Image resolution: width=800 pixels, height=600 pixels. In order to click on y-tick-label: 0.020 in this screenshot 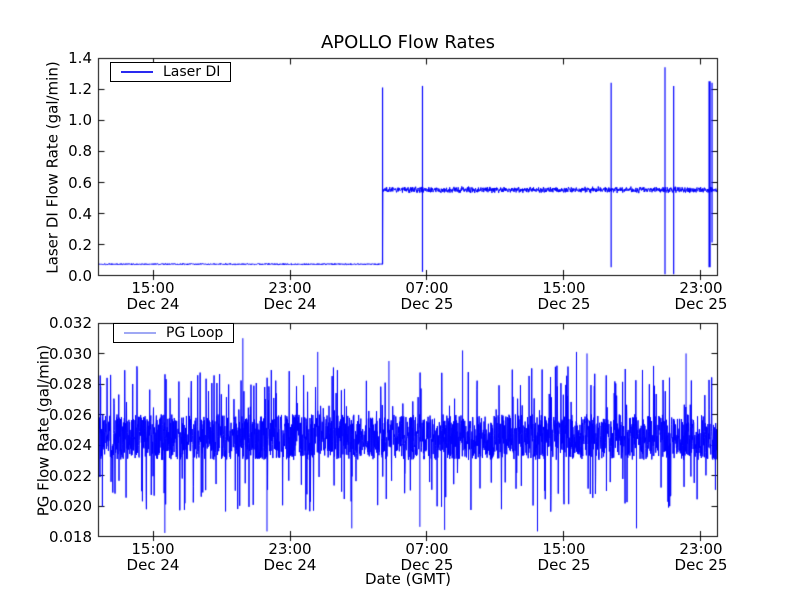, I will do `click(70, 506)`.